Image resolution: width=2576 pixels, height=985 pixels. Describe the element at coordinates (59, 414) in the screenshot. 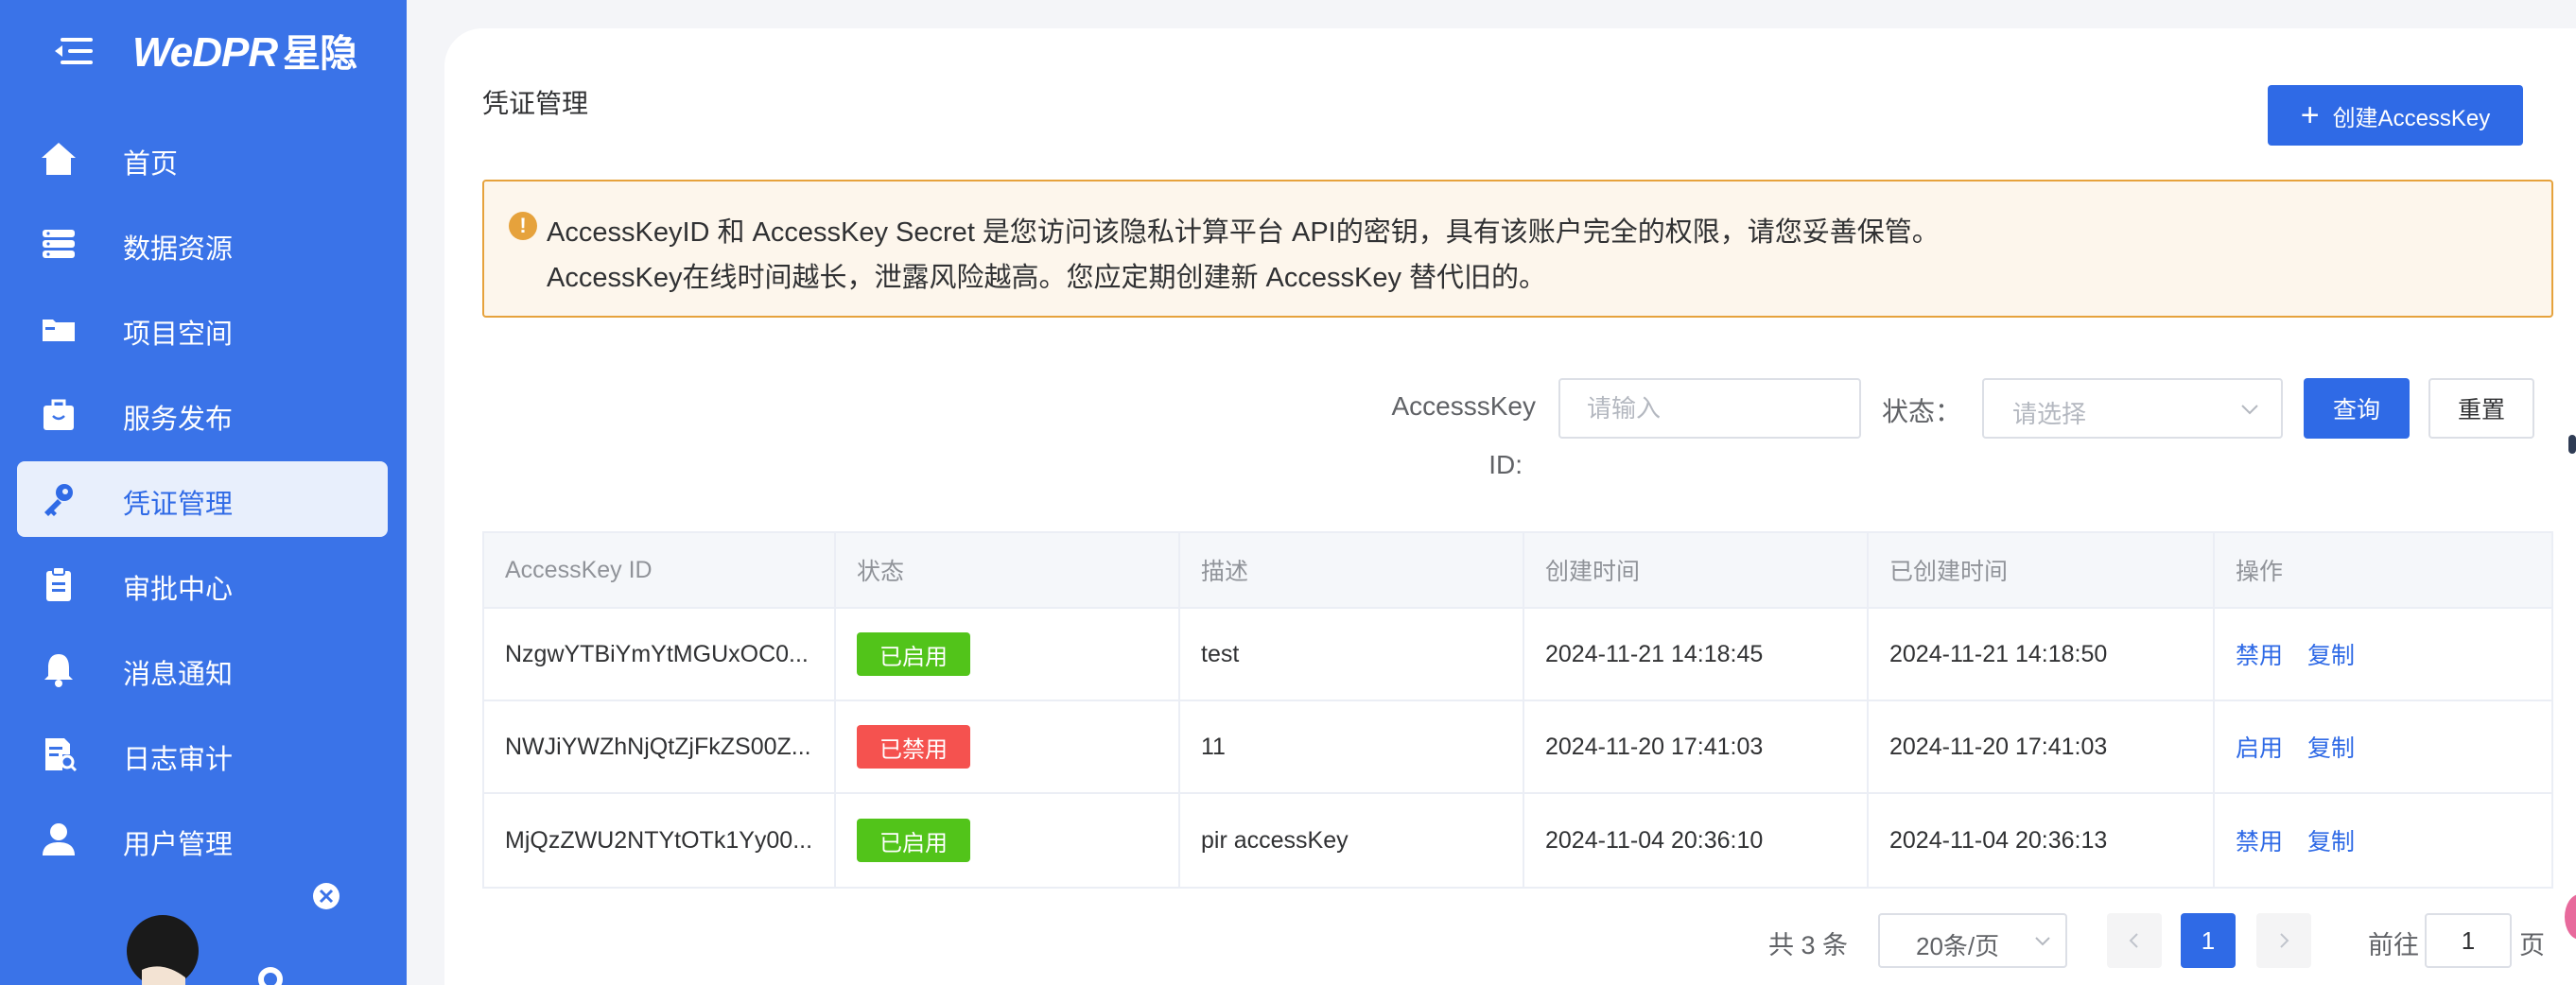

I see `briefcase-icon` at that location.